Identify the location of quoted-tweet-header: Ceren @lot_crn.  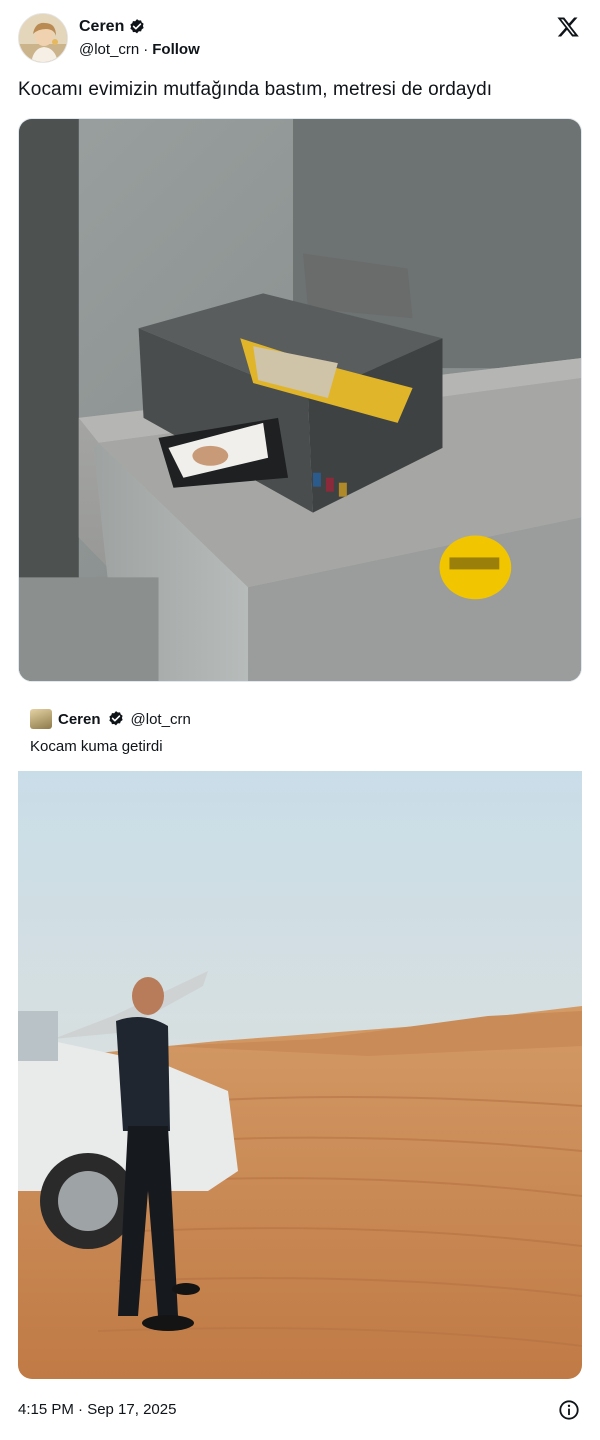
(110, 719).